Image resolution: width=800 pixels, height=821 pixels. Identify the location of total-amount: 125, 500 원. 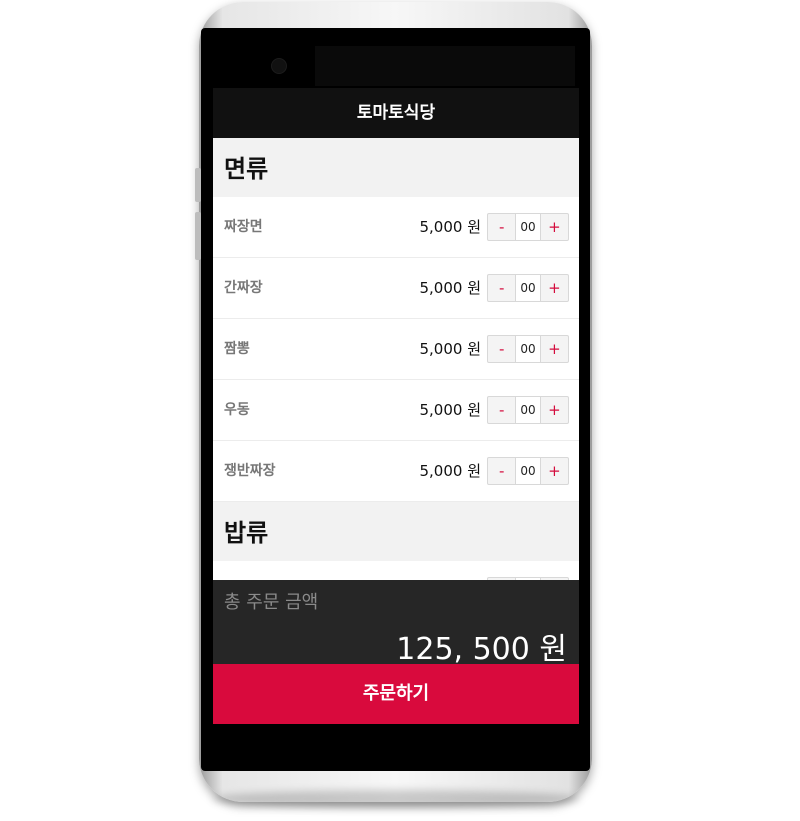
(481, 649).